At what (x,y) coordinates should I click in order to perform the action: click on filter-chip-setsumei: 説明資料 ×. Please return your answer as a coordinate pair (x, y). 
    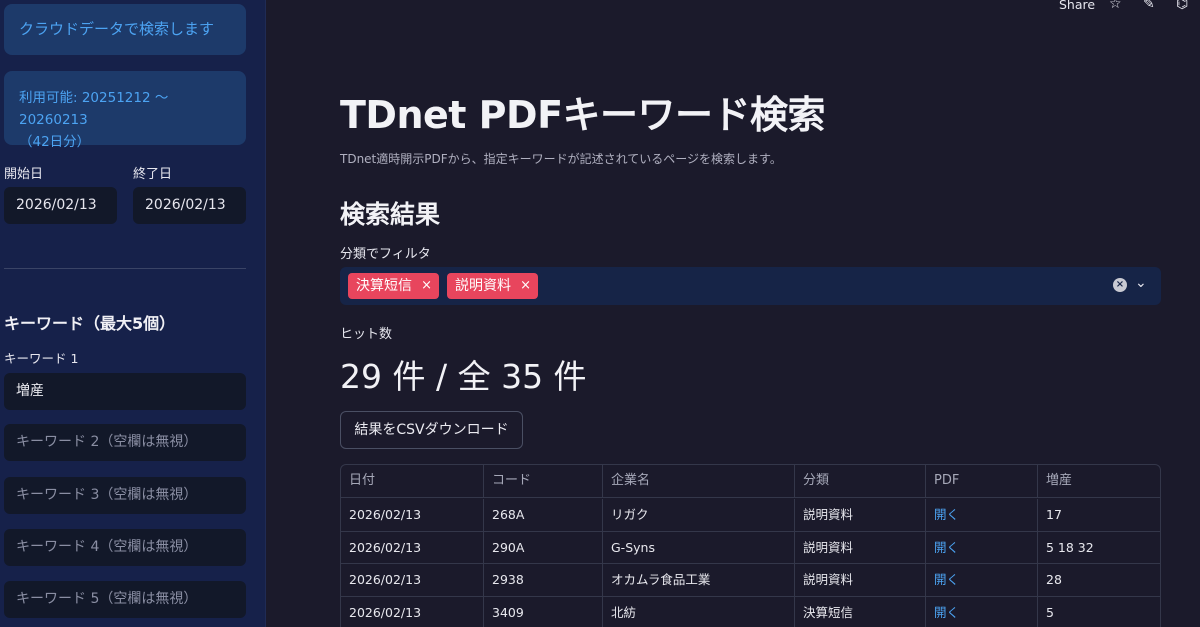
    Looking at the image, I should click on (492, 286).